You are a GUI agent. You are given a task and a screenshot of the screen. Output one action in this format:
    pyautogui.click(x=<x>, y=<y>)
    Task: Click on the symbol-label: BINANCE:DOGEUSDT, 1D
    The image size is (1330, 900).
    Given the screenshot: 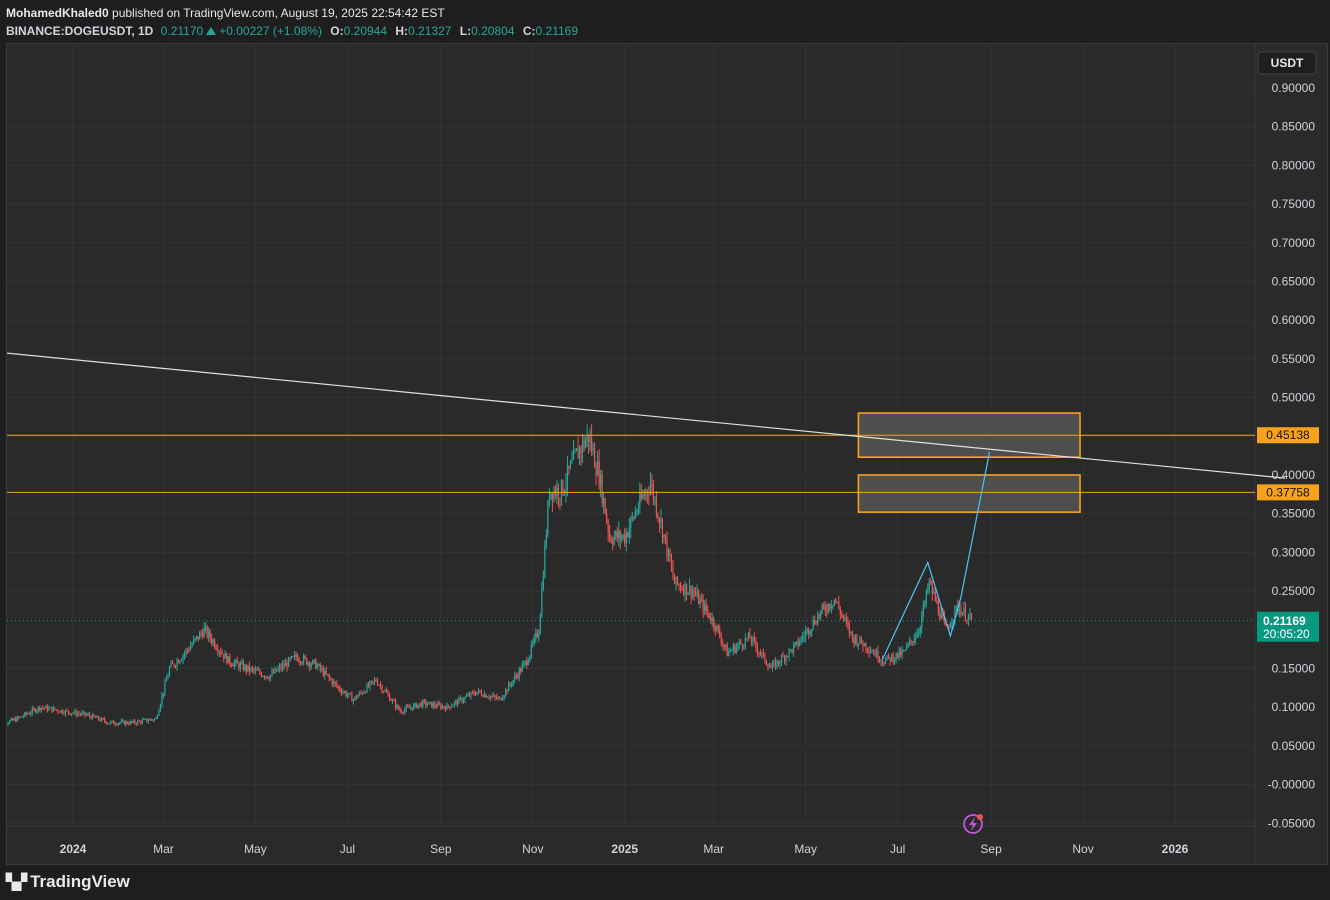 What is the action you would take?
    pyautogui.click(x=79, y=31)
    